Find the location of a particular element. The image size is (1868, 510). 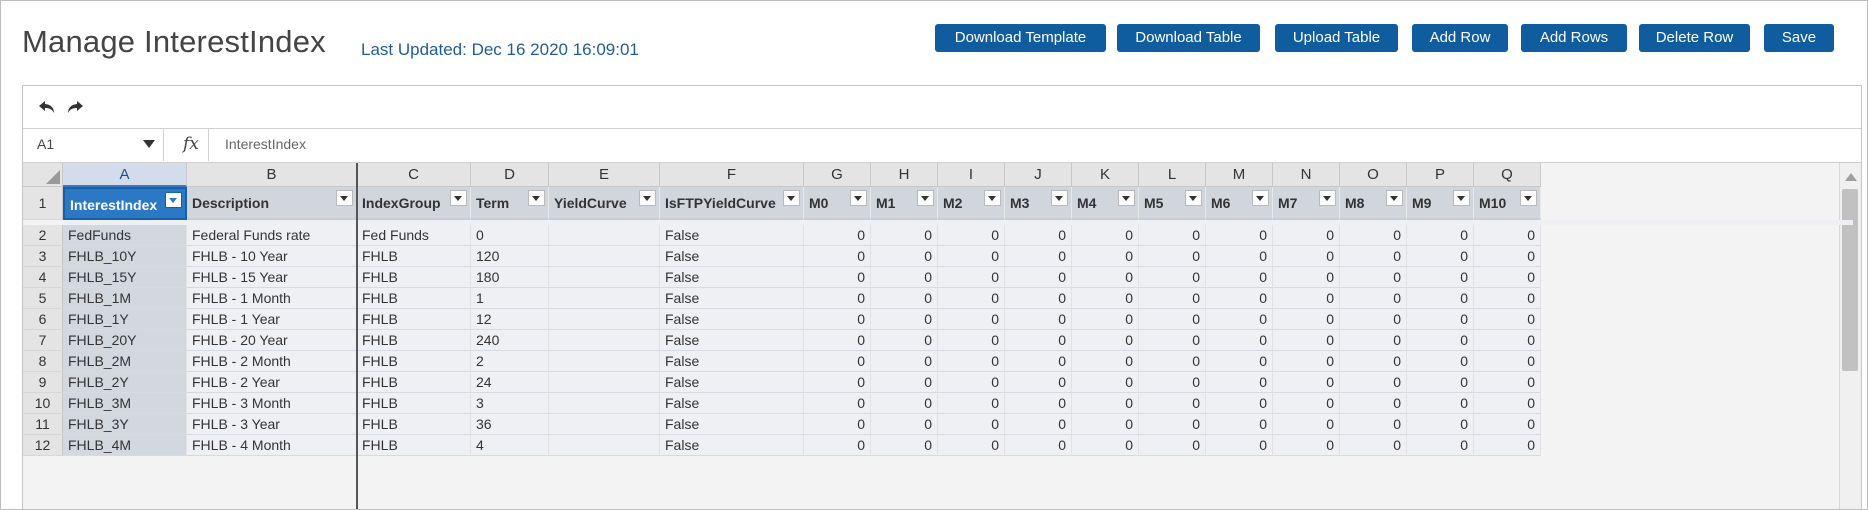

column-header-f: F is located at coordinates (732, 175).